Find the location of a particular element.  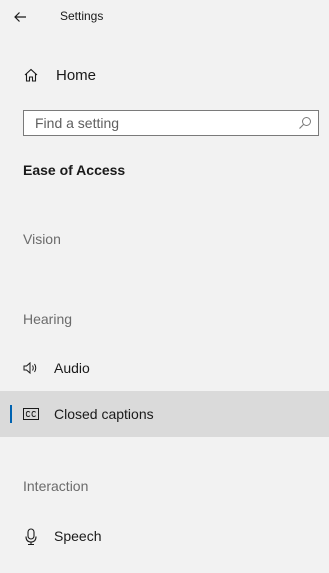

selection-indicator is located at coordinates (11, 414).